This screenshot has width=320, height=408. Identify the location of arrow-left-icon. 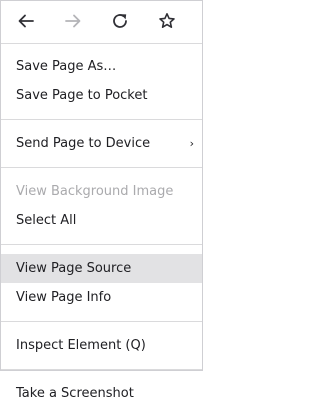
(26, 21).